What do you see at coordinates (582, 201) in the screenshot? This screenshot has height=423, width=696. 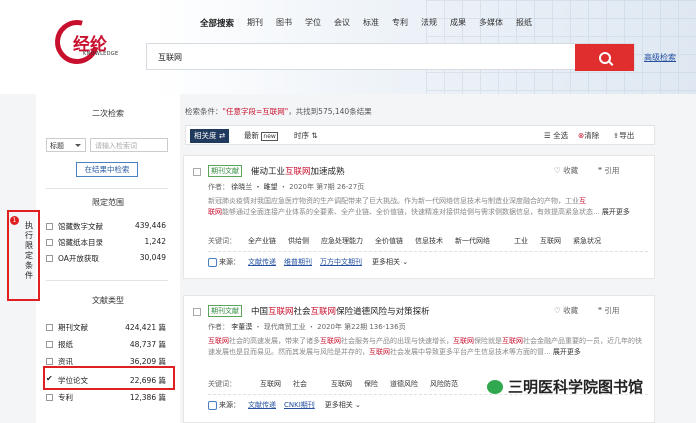 I see `abstract-highlight: 互` at bounding box center [582, 201].